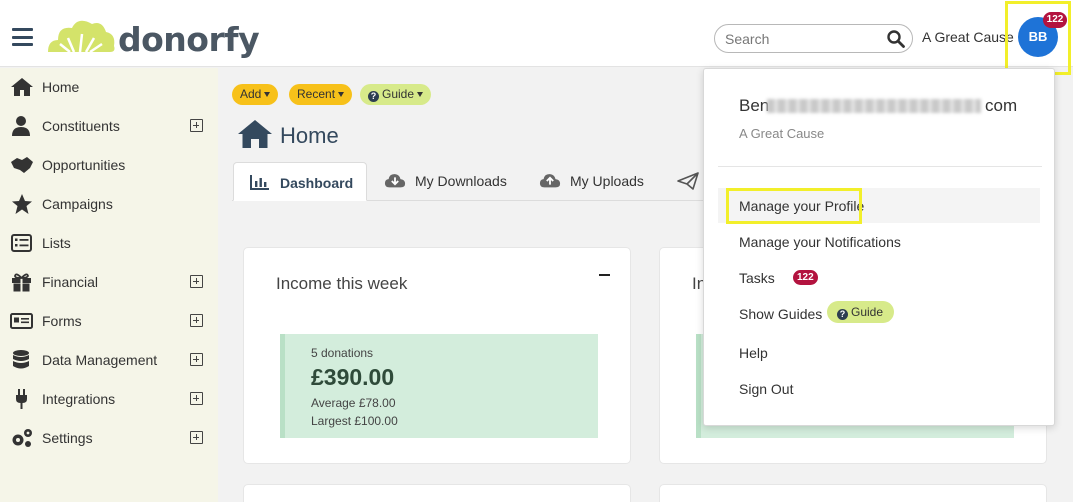 The height and width of the screenshot is (502, 1073). What do you see at coordinates (805, 277) in the screenshot?
I see `tasks-badge: 122` at bounding box center [805, 277].